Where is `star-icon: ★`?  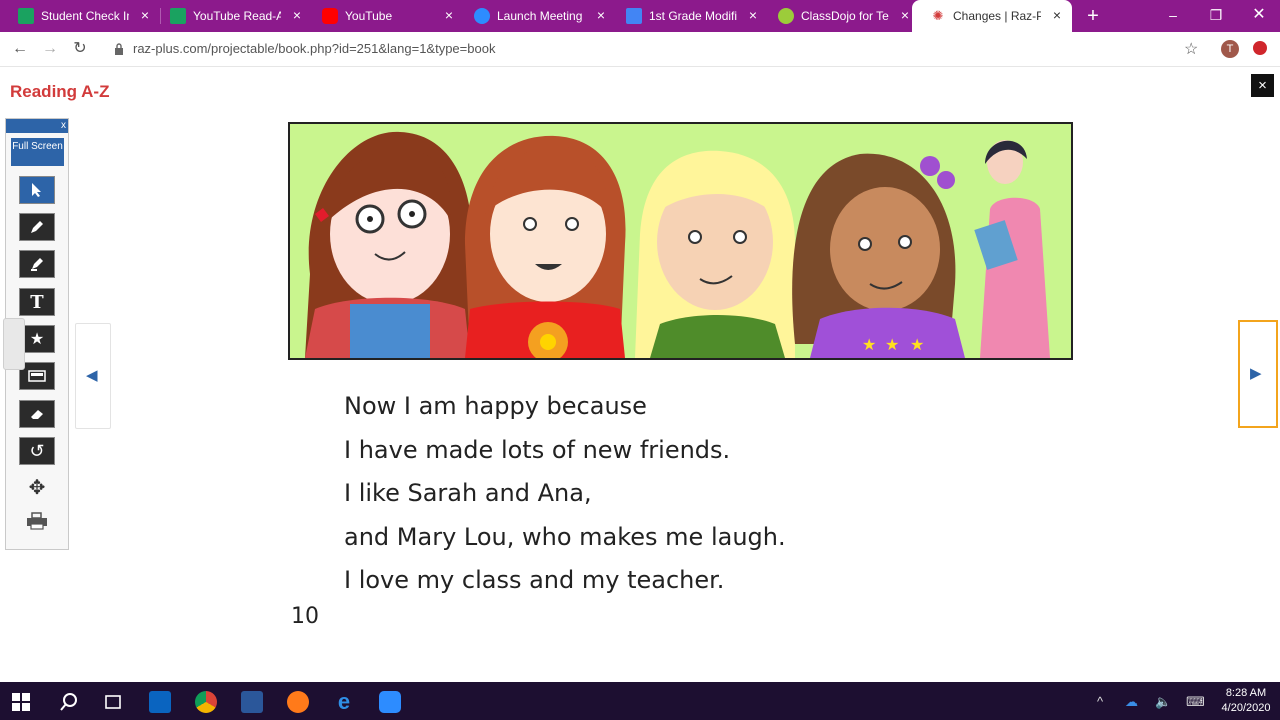 star-icon: ★ is located at coordinates (37, 339).